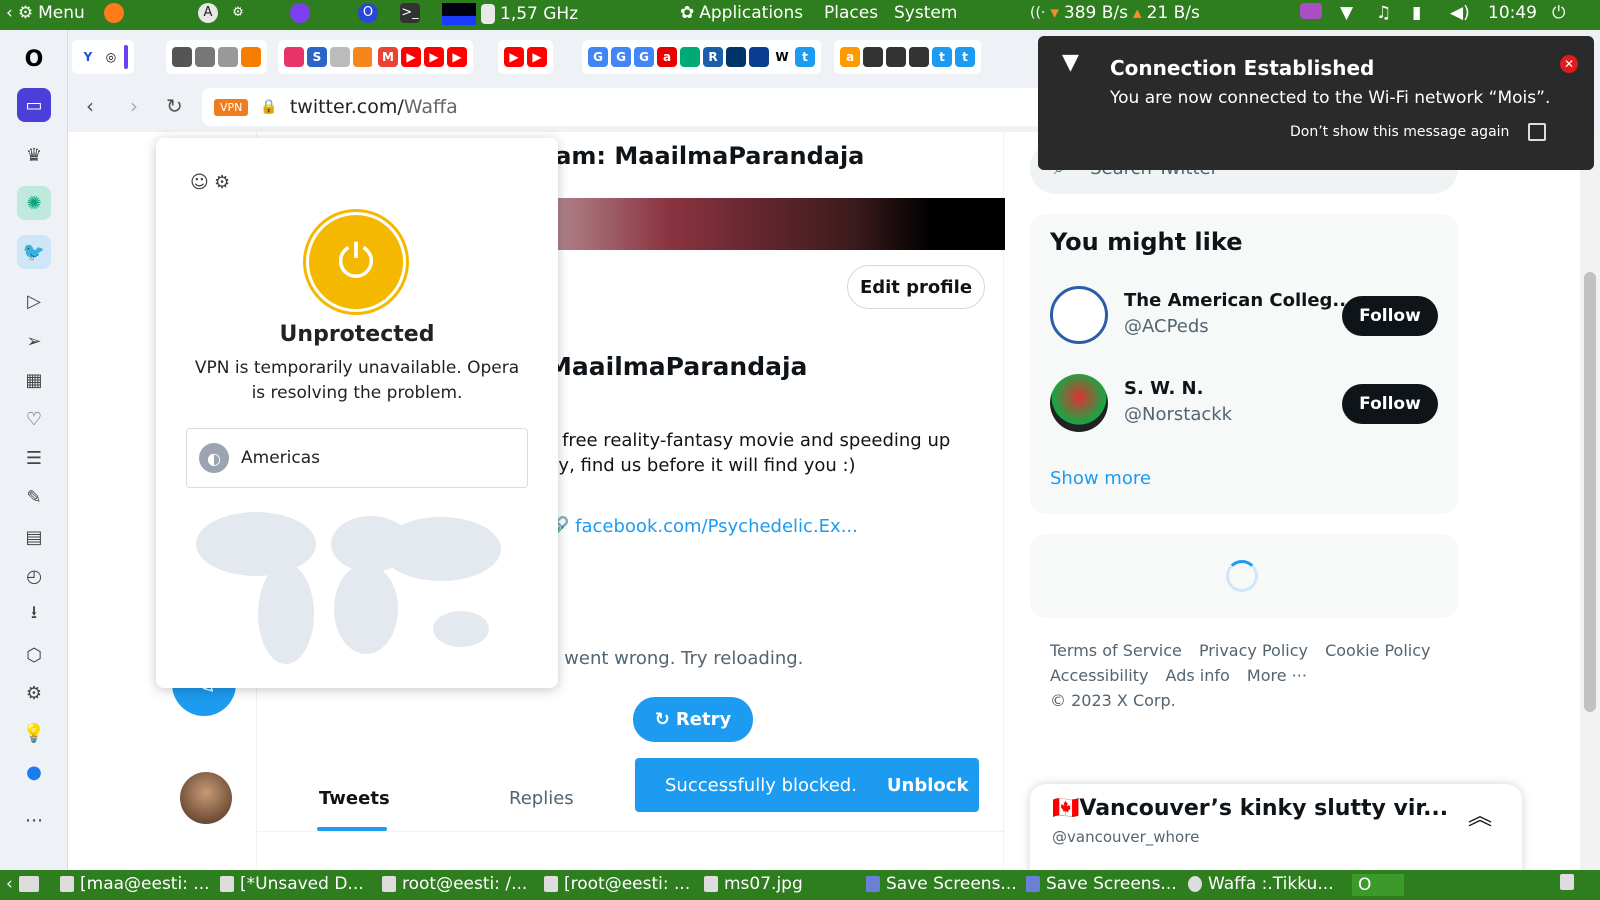 The height and width of the screenshot is (900, 1600). I want to click on tab-group-3: S, so click(328, 57).